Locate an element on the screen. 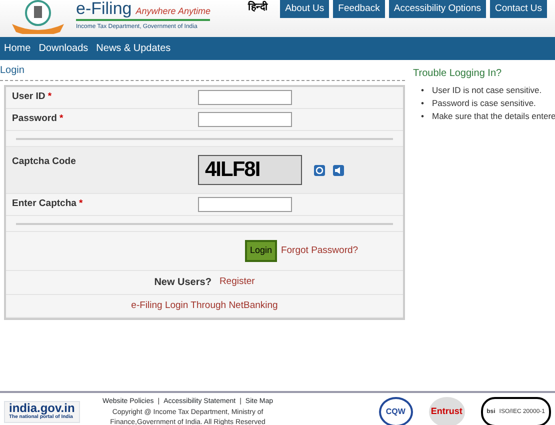 Image resolution: width=555 pixels, height=425 pixels. top-link: Accessibility Options is located at coordinates (437, 9).